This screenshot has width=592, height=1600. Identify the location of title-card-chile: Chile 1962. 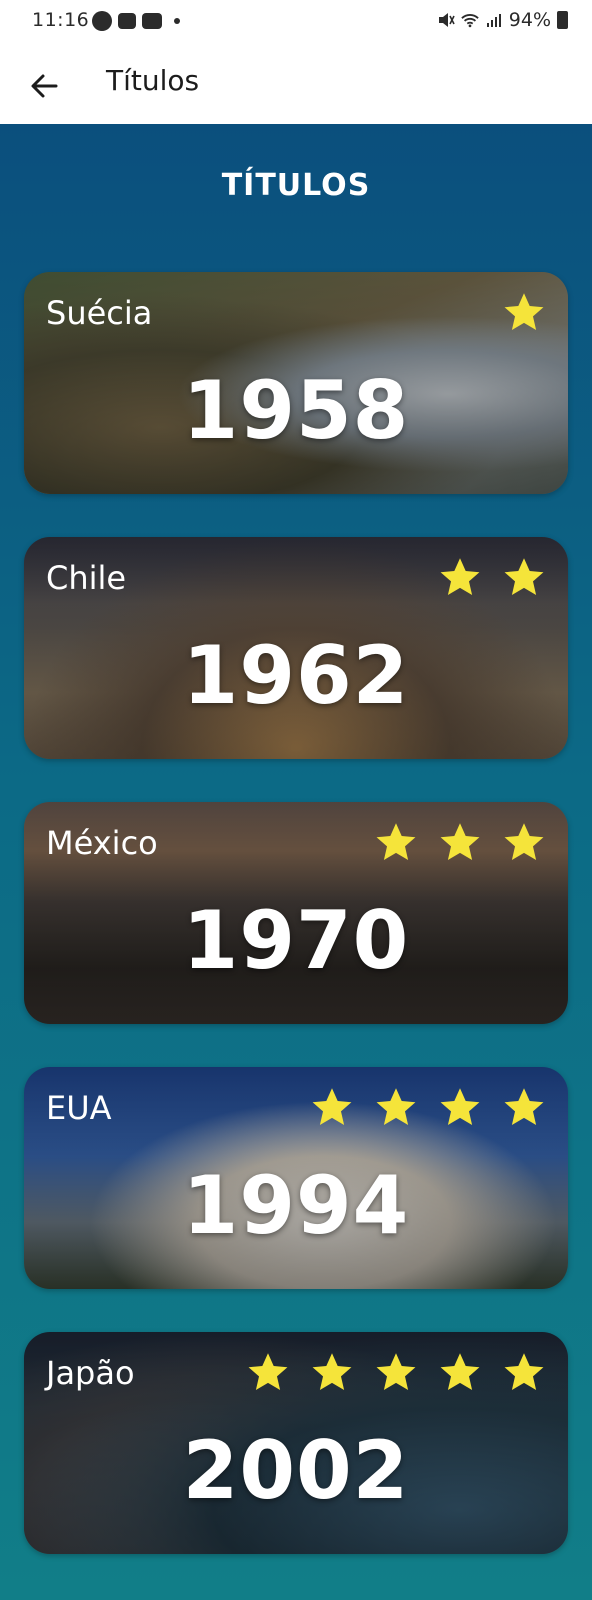
(296, 648).